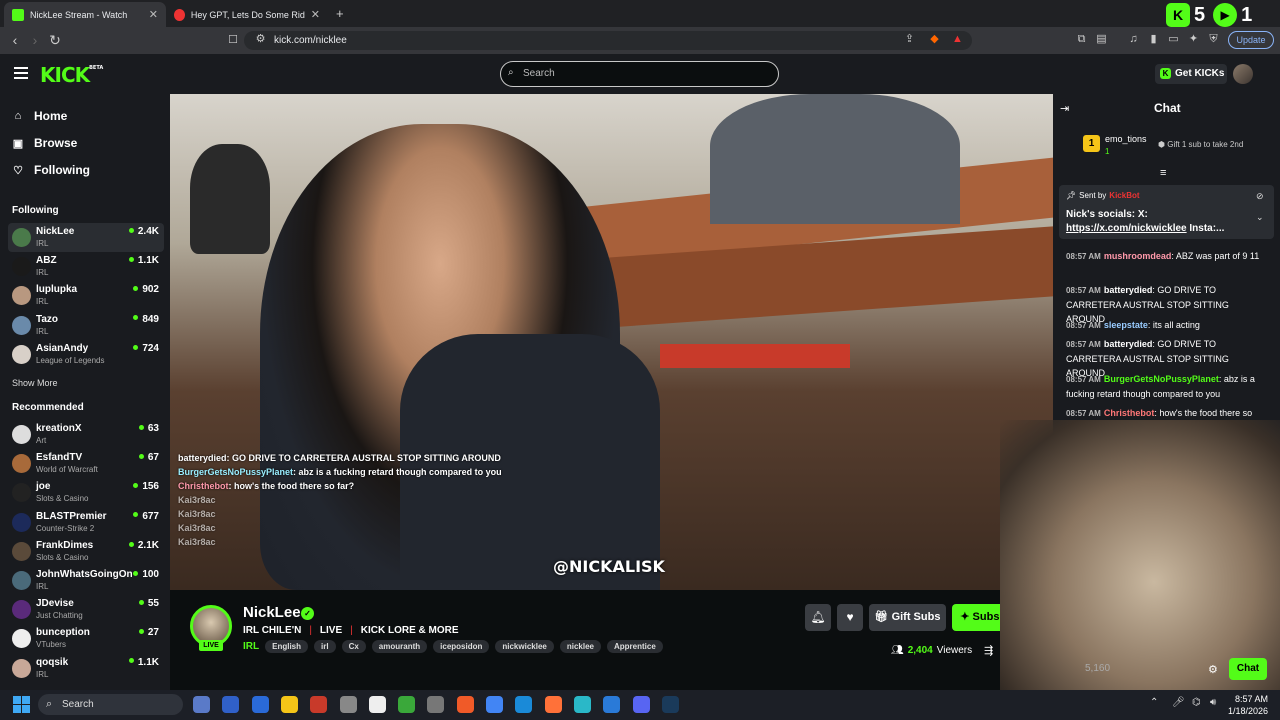 Image resolution: width=1280 pixels, height=720 pixels. Describe the element at coordinates (957, 39) in the screenshot. I see `brave-rewards-icon: ▲` at that location.